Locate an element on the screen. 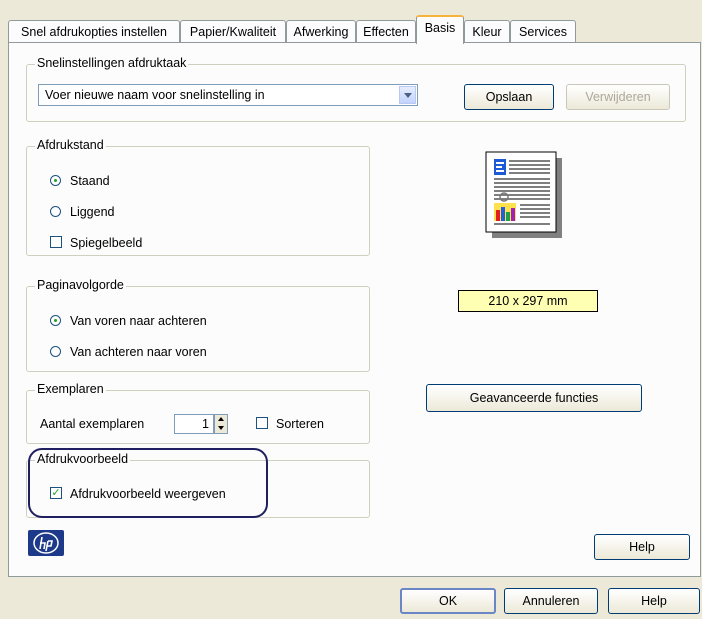  page-order-title: Paginavolgorde is located at coordinates (80, 285).